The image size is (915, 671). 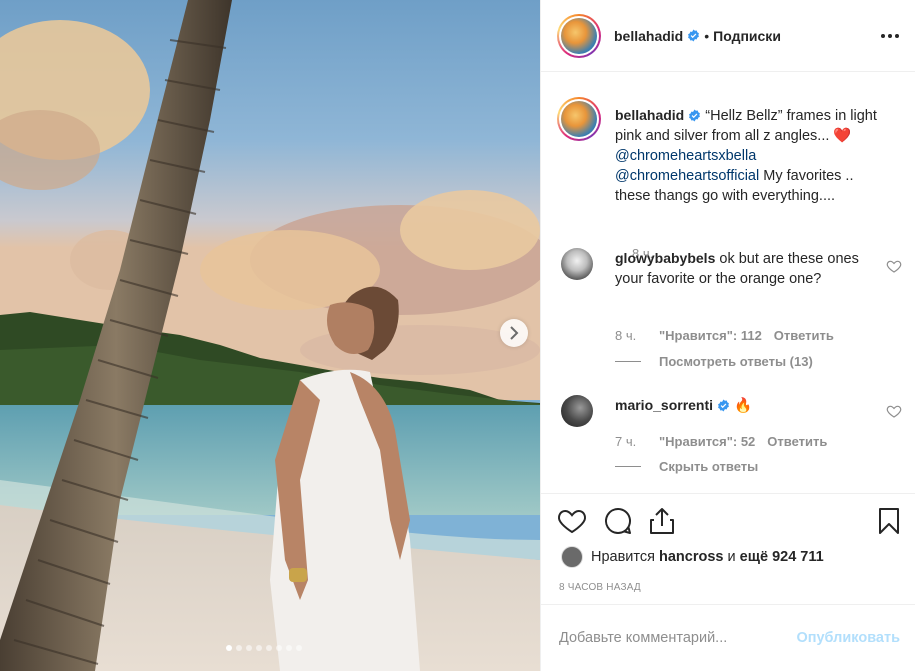 I want to click on comment-timestamp: 7 ч., so click(x=637, y=441).